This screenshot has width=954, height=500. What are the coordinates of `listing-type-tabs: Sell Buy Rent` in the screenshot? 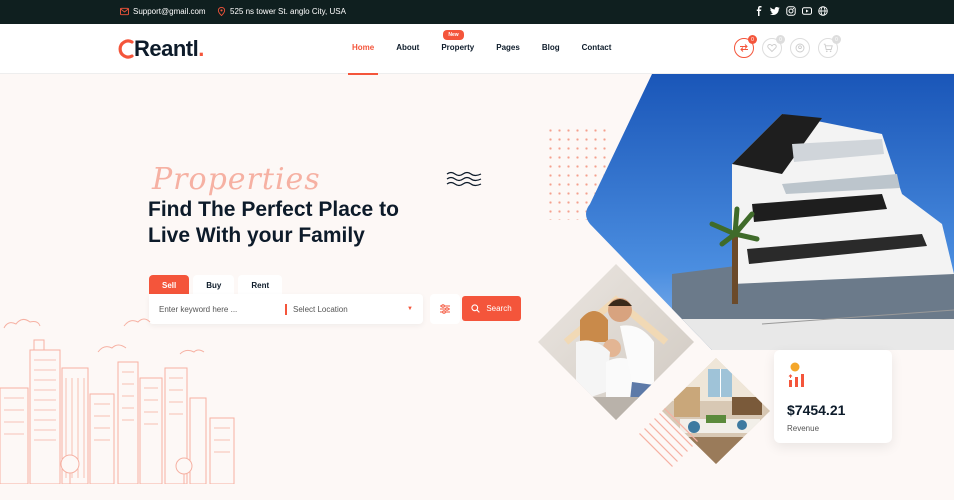 It's located at (216, 285).